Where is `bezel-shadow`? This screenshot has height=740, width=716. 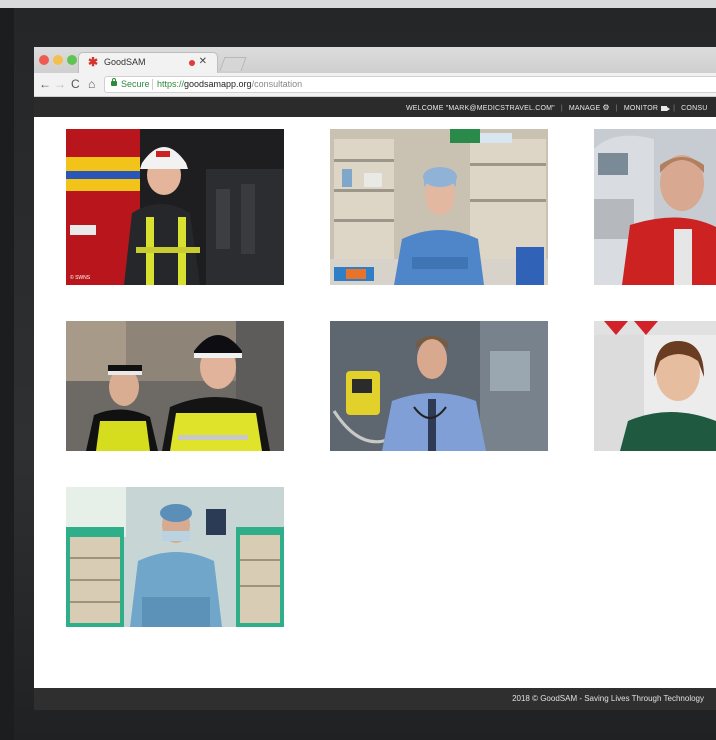
bezel-shadow is located at coordinates (7, 374).